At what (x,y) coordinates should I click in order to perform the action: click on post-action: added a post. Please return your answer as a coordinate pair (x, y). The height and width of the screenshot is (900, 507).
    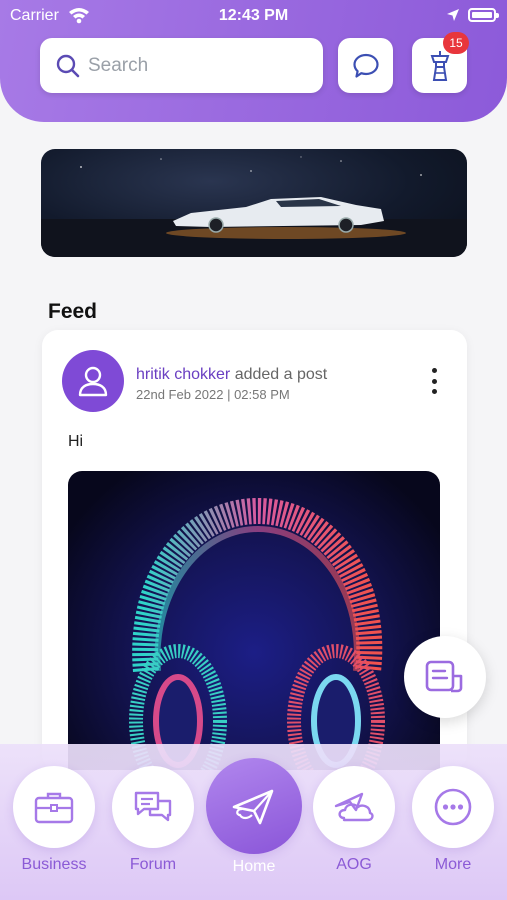
    Looking at the image, I should click on (281, 374).